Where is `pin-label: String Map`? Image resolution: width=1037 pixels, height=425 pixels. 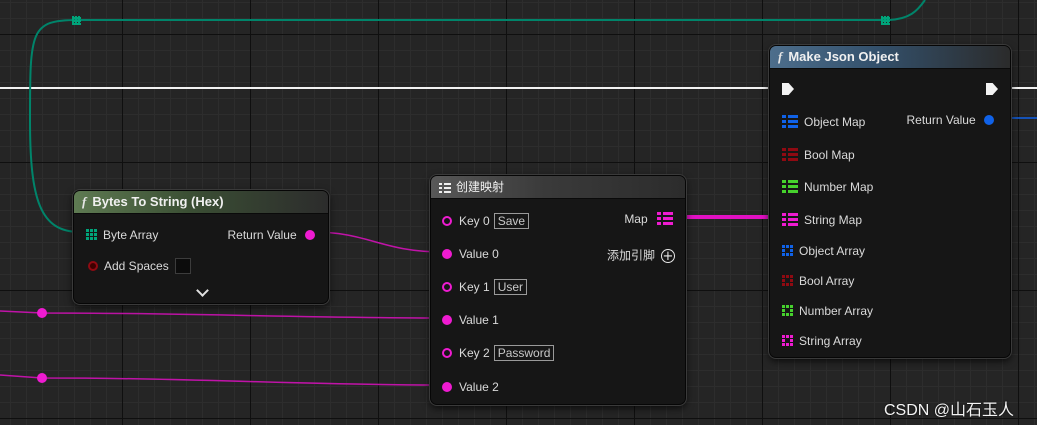 pin-label: String Map is located at coordinates (833, 219).